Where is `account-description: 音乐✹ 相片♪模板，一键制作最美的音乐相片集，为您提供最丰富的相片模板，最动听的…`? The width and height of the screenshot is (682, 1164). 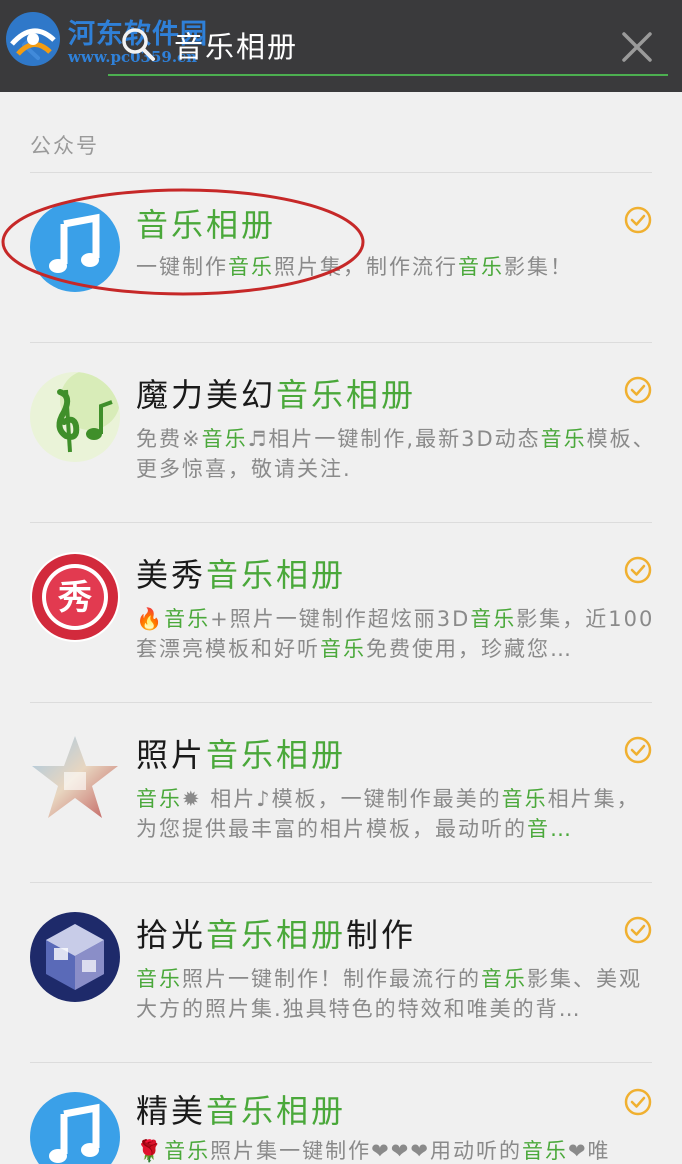
account-description: 音乐✹ 相片♪模板，一键制作最美的音乐相片集，为您提供最丰富的相片模板，最动听的… is located at coordinates (396, 814).